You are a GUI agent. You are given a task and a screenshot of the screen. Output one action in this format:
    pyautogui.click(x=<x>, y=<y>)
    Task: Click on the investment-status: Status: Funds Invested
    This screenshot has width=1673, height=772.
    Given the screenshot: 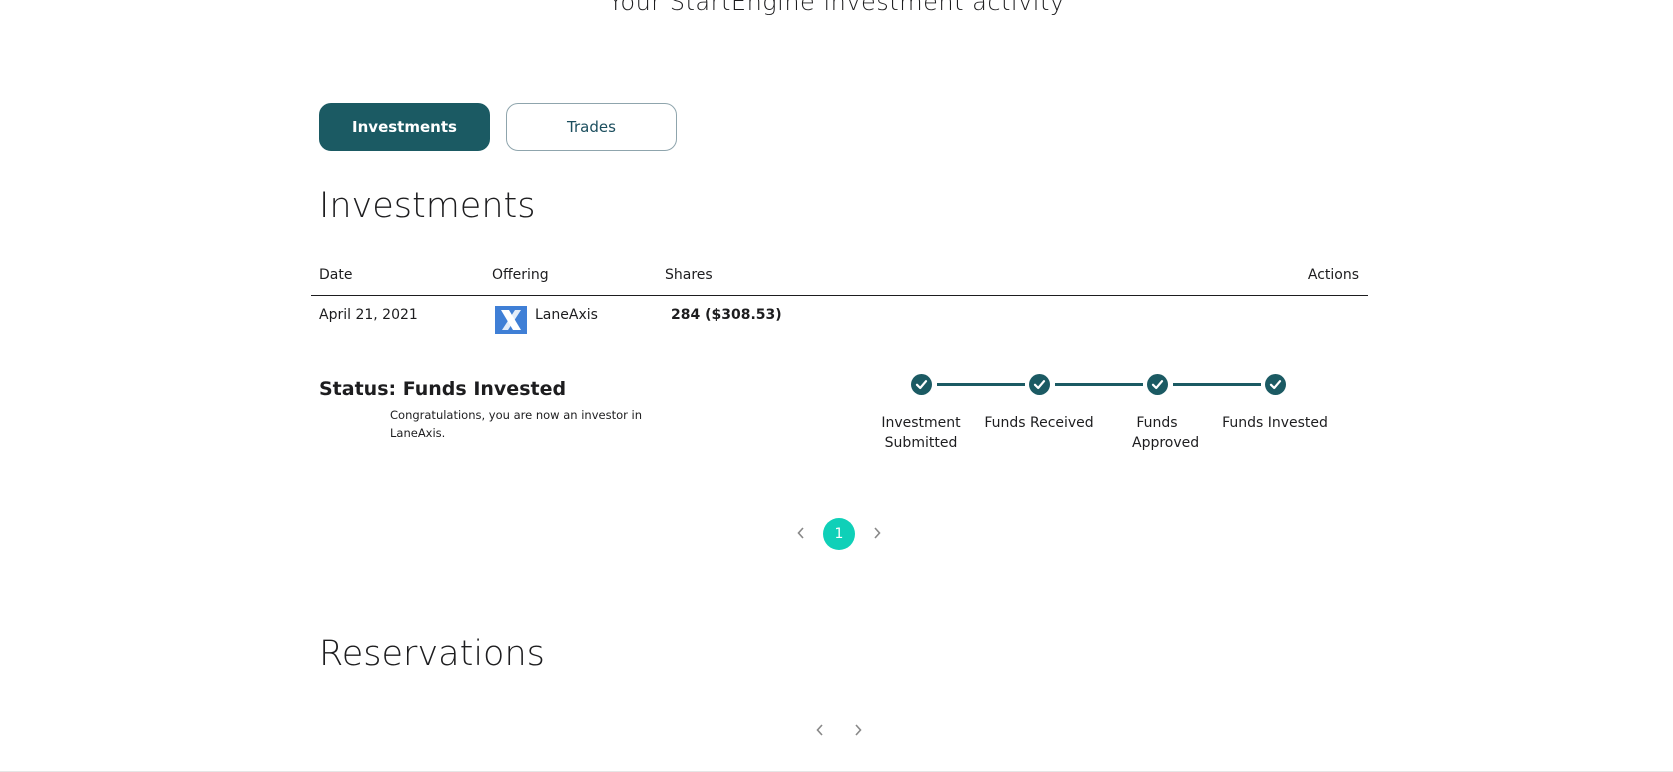 What is the action you would take?
    pyautogui.click(x=443, y=389)
    